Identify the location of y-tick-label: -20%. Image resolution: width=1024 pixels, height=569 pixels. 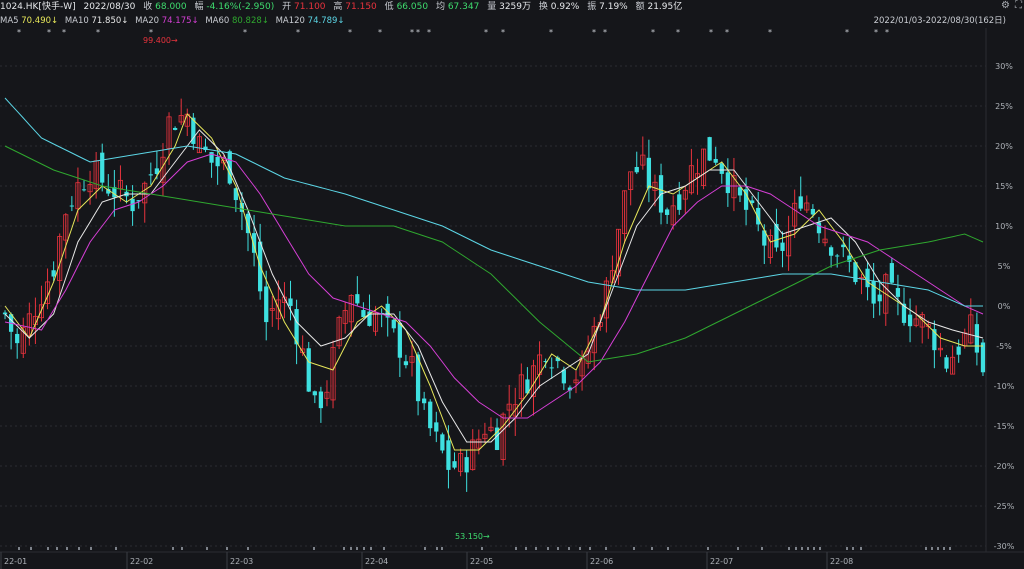
(1004, 466).